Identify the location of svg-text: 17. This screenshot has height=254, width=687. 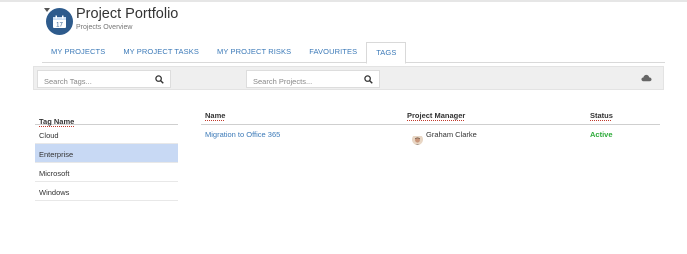
(59, 26).